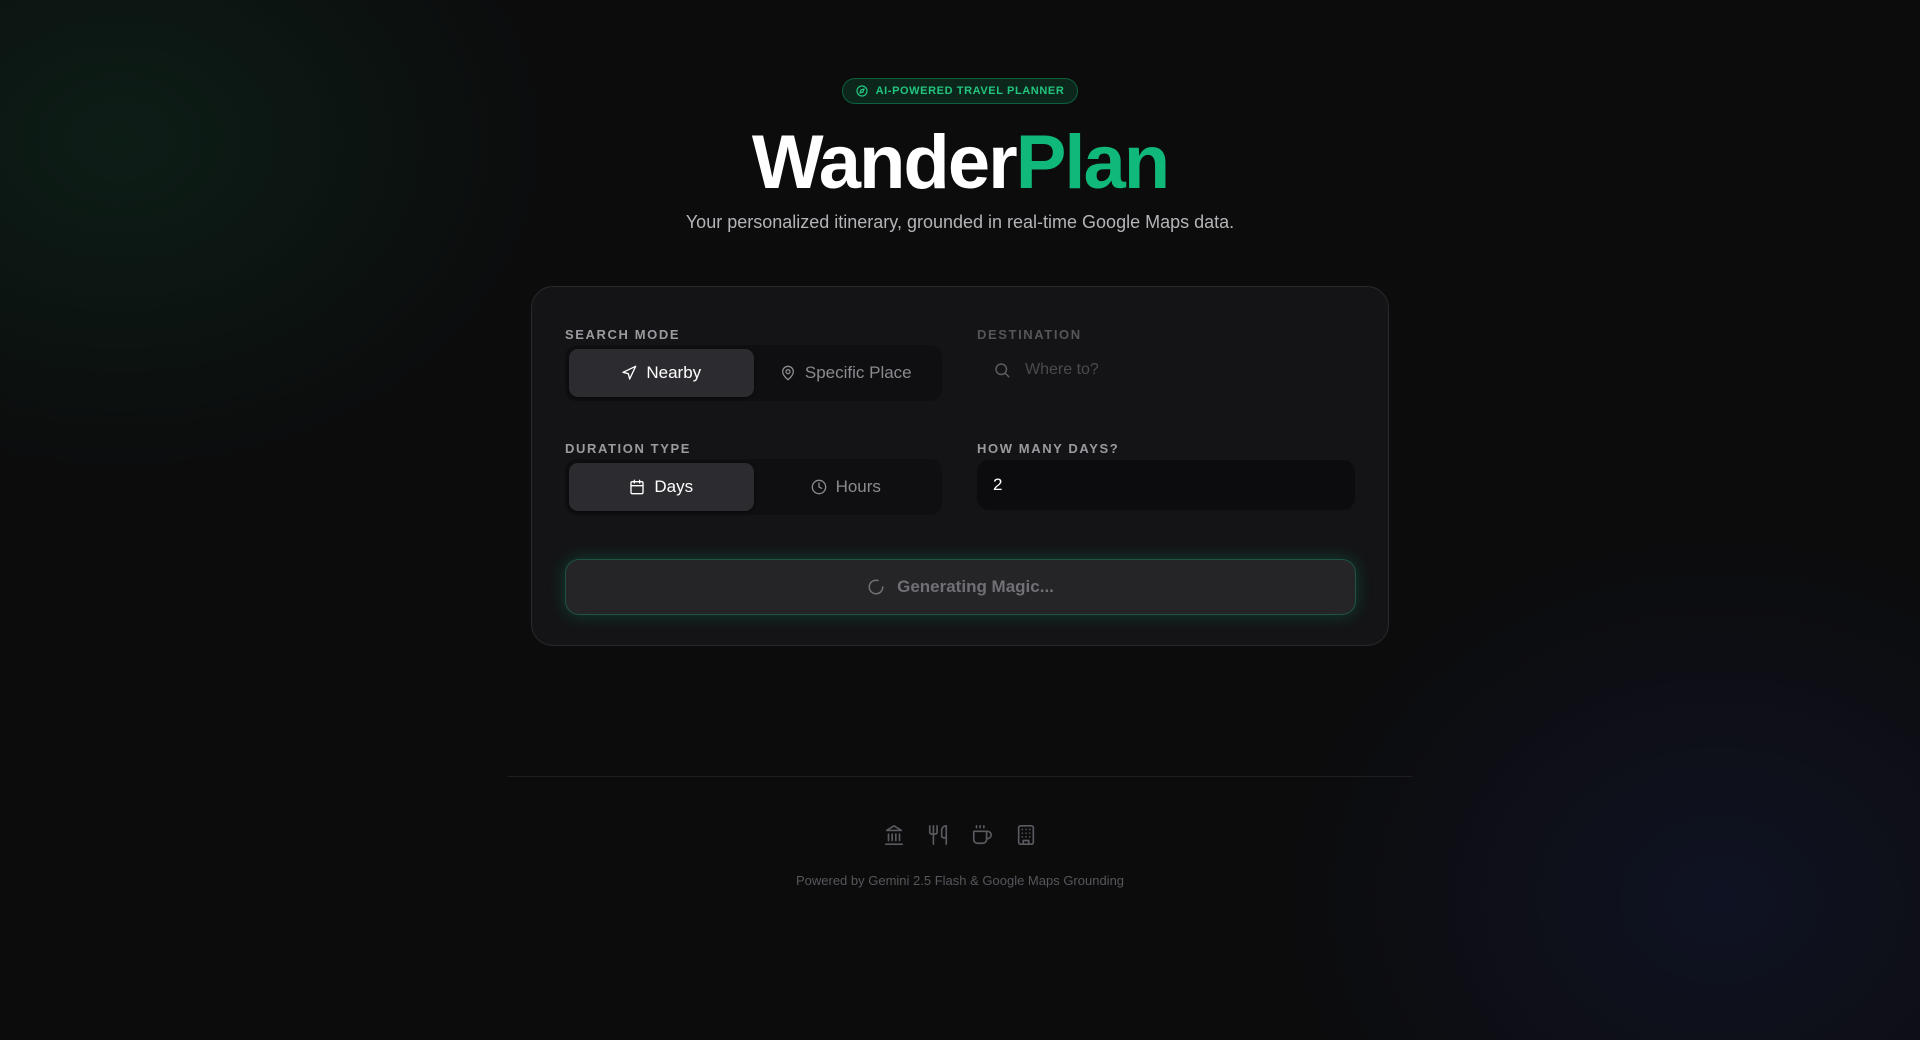  I want to click on navigation-arrow-icon, so click(629, 373).